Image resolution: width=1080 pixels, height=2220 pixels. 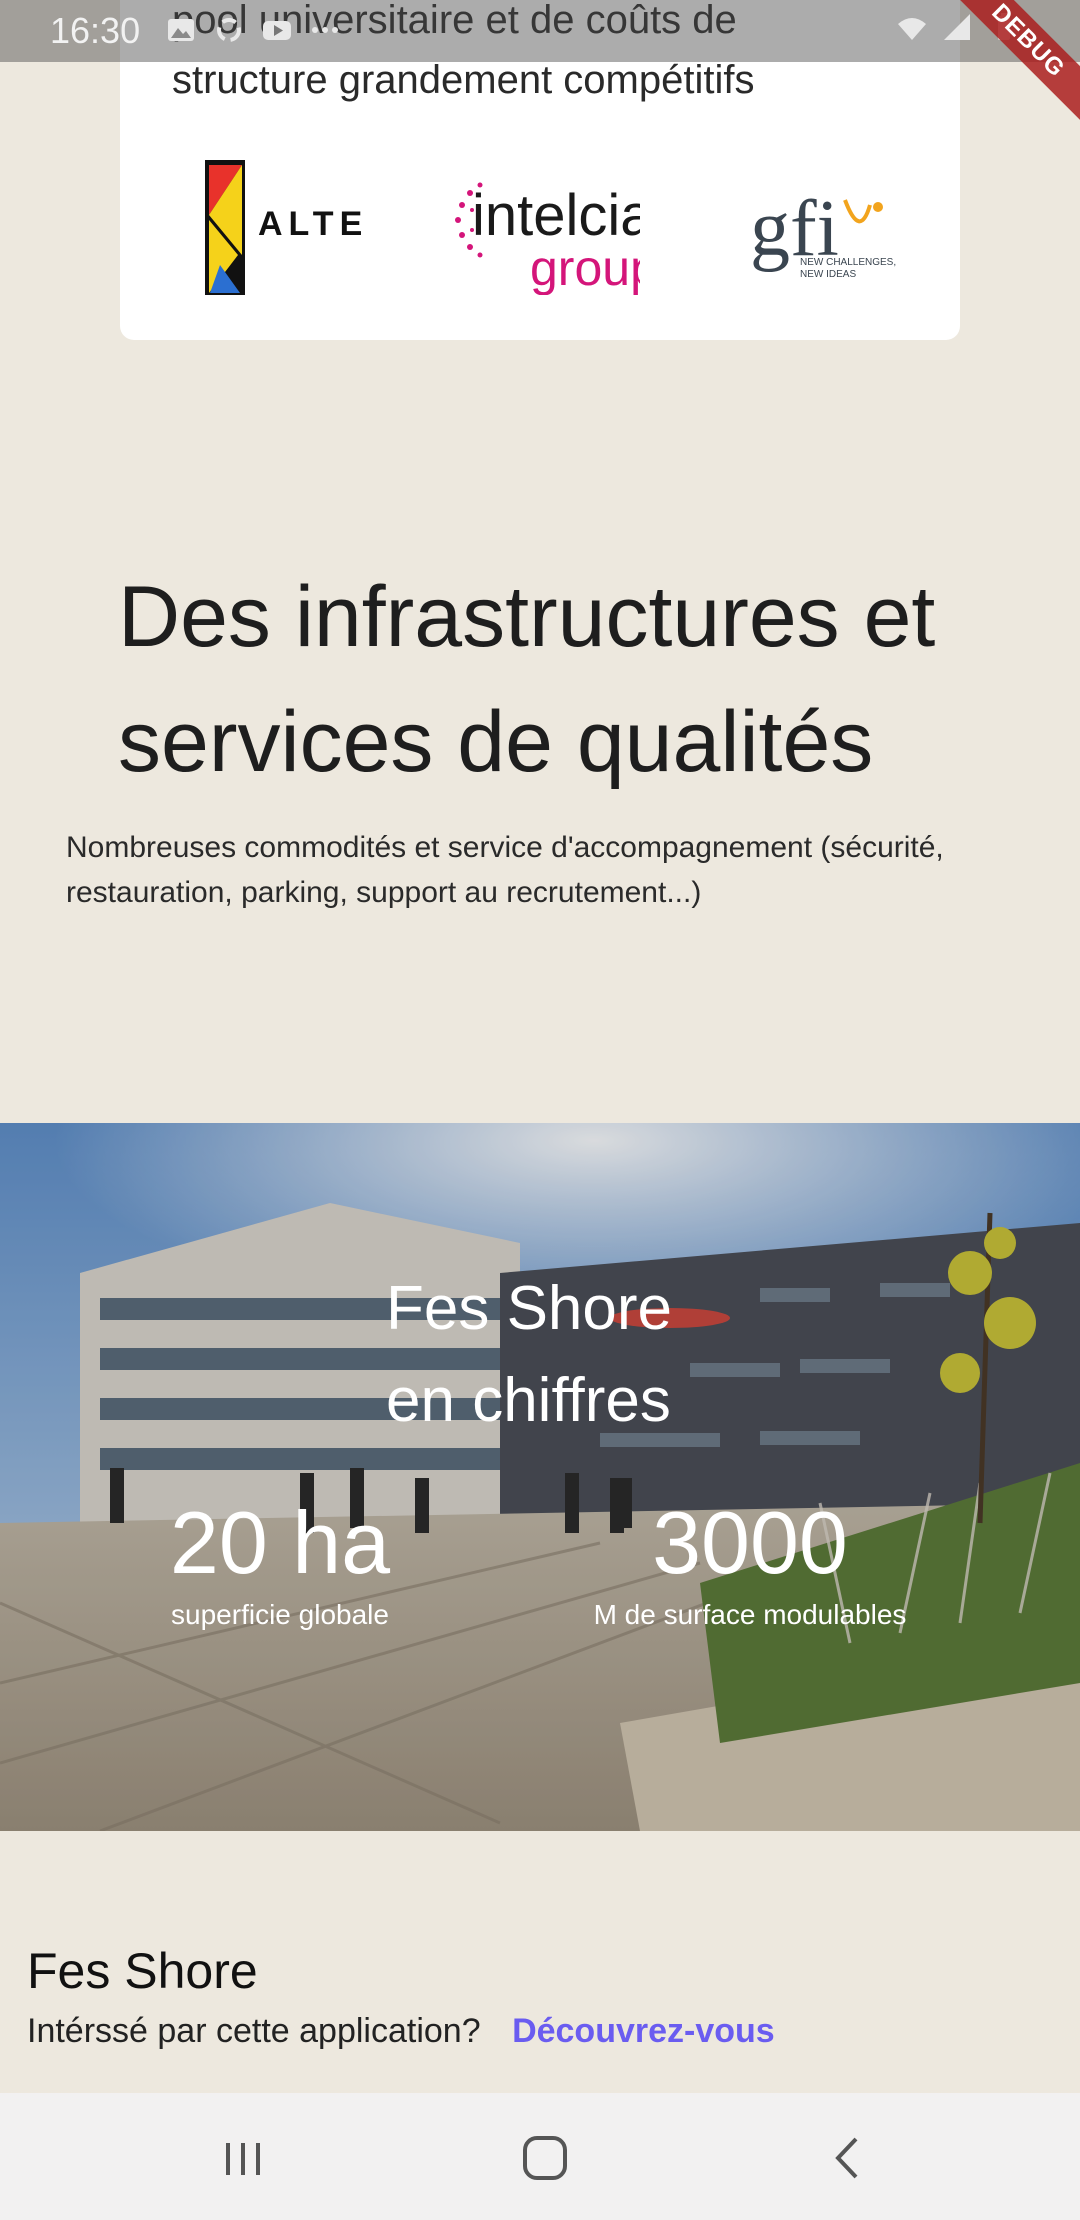 What do you see at coordinates (229, 30) in the screenshot?
I see `sync-icon` at bounding box center [229, 30].